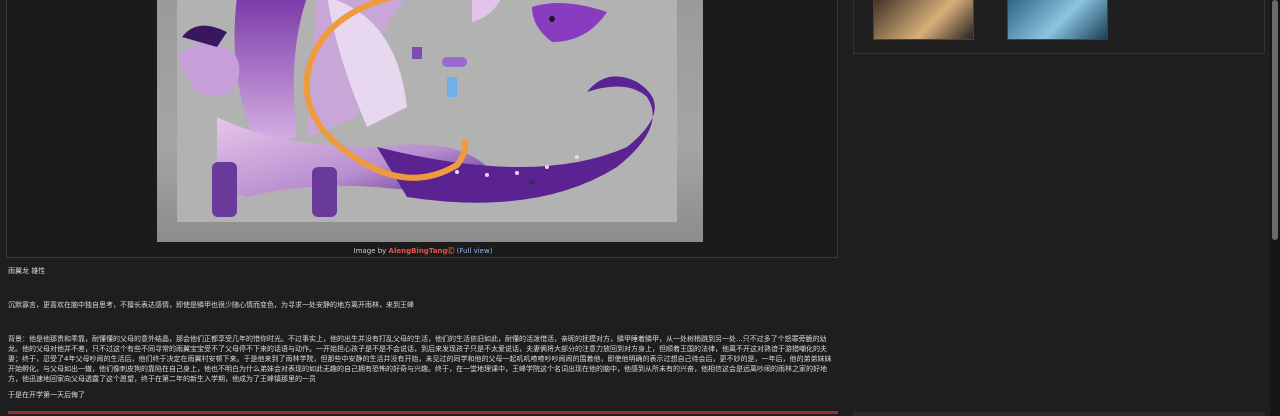 The height and width of the screenshot is (416, 1280). I want to click on full-view-link: (Full view), so click(475, 251).